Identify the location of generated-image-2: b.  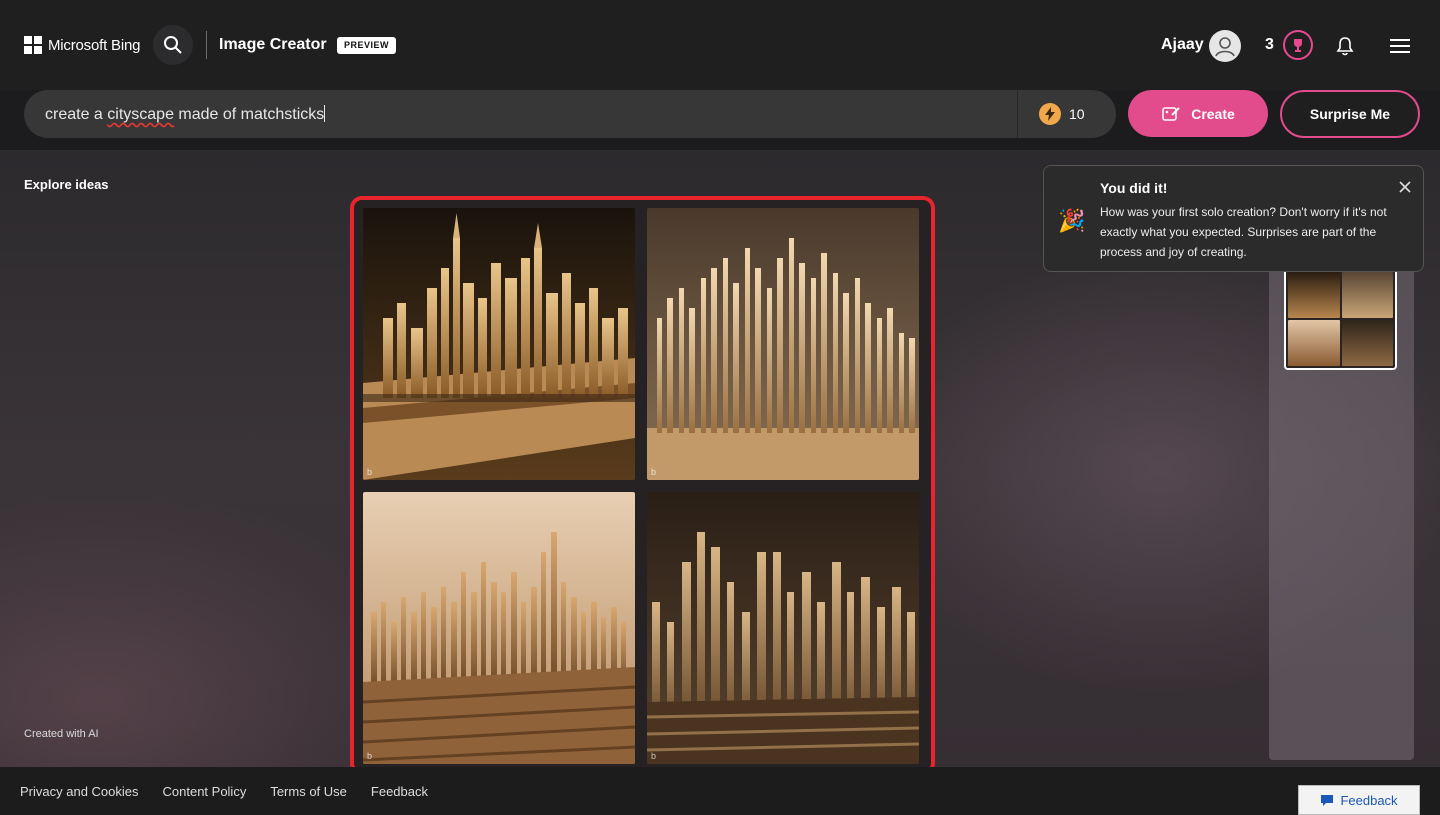
(783, 344).